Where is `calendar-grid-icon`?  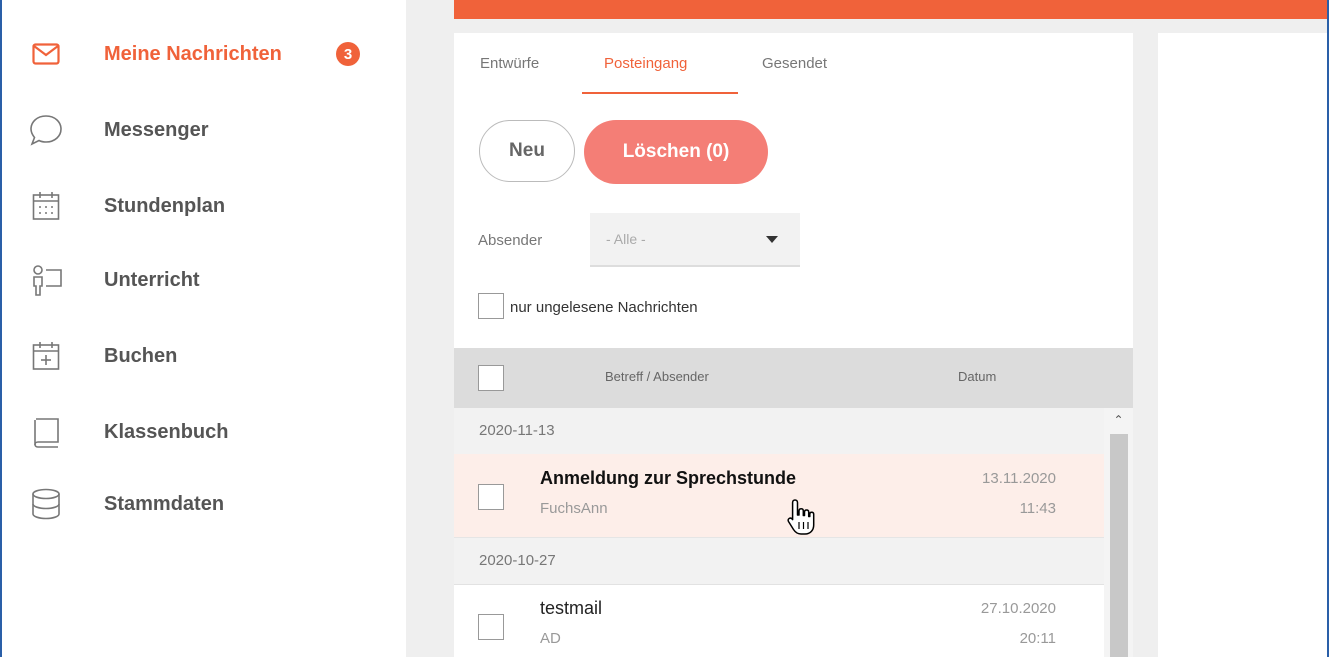 calendar-grid-icon is located at coordinates (46, 206).